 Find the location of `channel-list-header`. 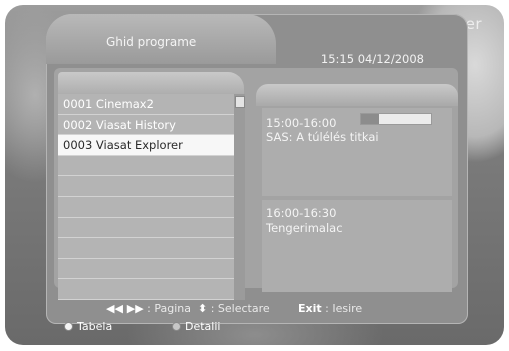

channel-list-header is located at coordinates (151, 83).